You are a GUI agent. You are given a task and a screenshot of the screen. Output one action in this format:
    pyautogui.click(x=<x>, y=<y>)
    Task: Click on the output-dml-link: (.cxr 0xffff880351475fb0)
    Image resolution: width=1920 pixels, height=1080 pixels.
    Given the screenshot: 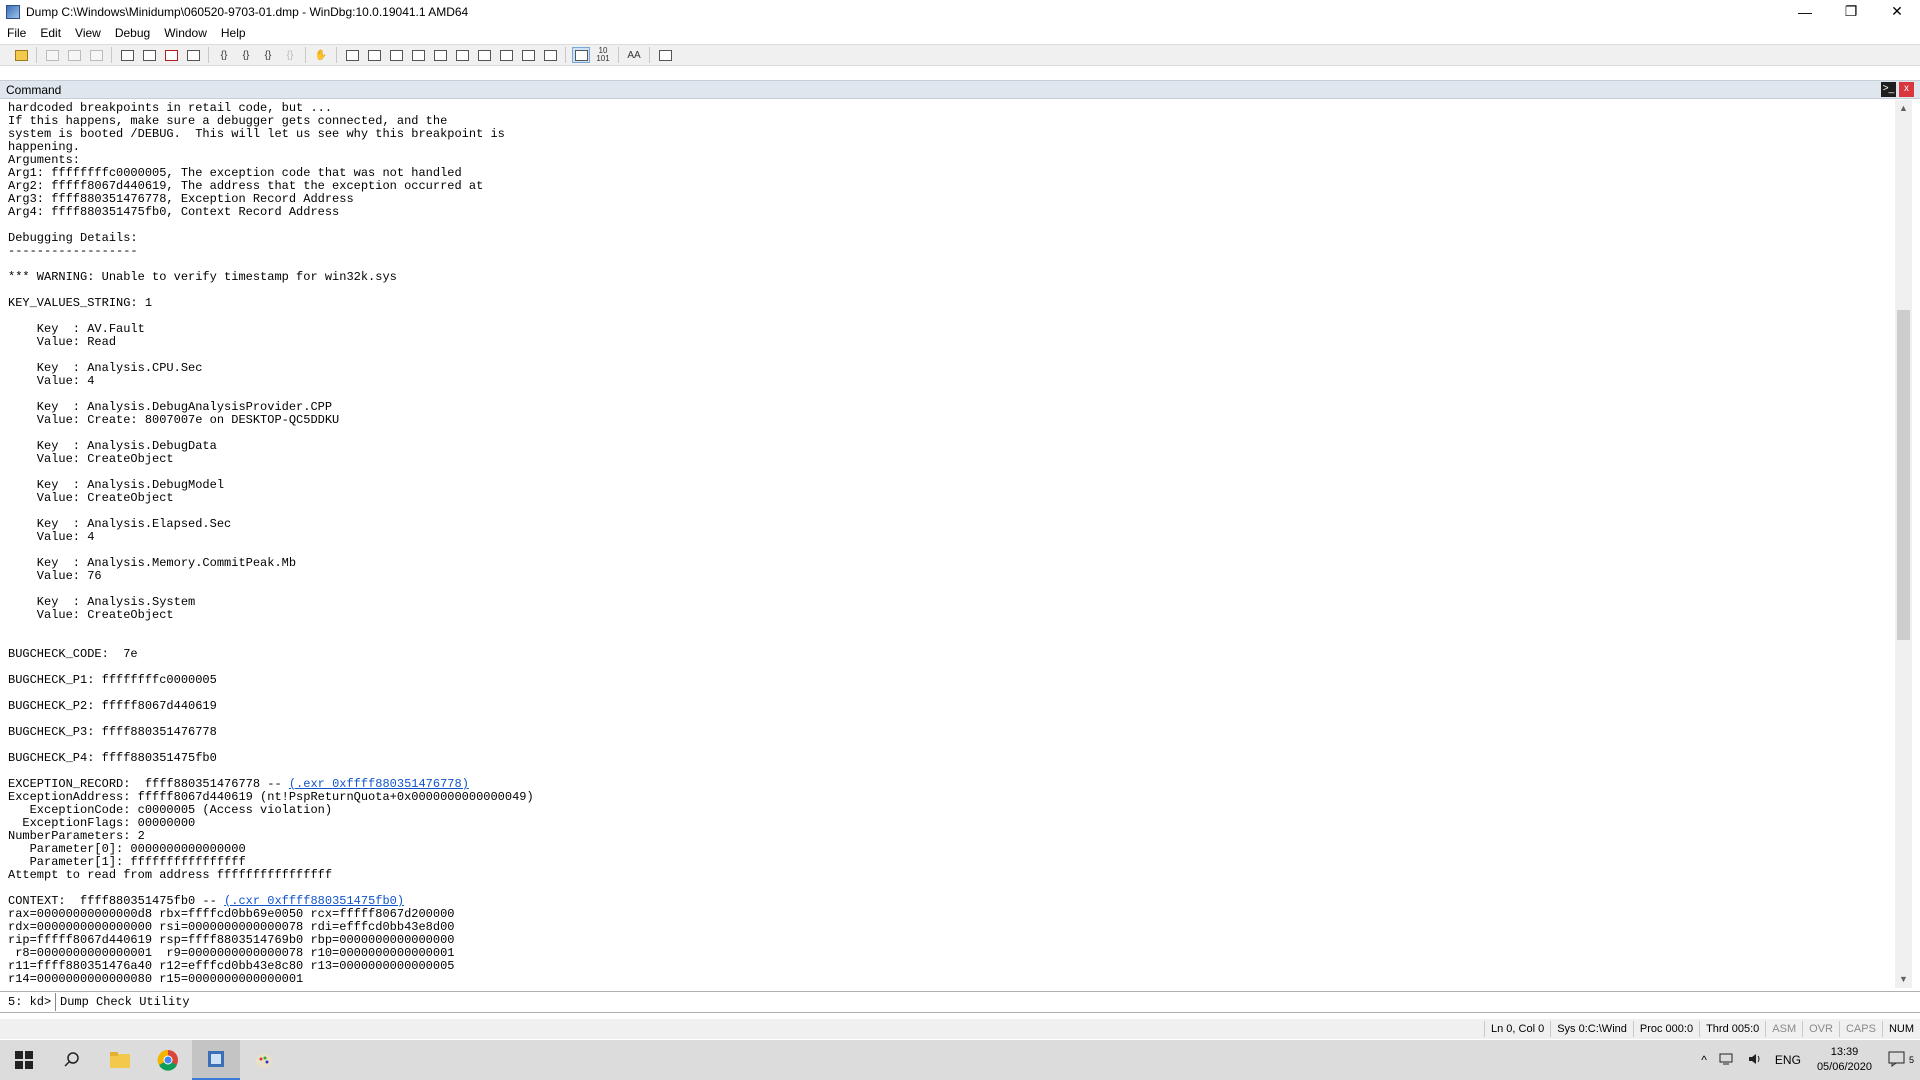 What is the action you would take?
    pyautogui.click(x=314, y=901)
    